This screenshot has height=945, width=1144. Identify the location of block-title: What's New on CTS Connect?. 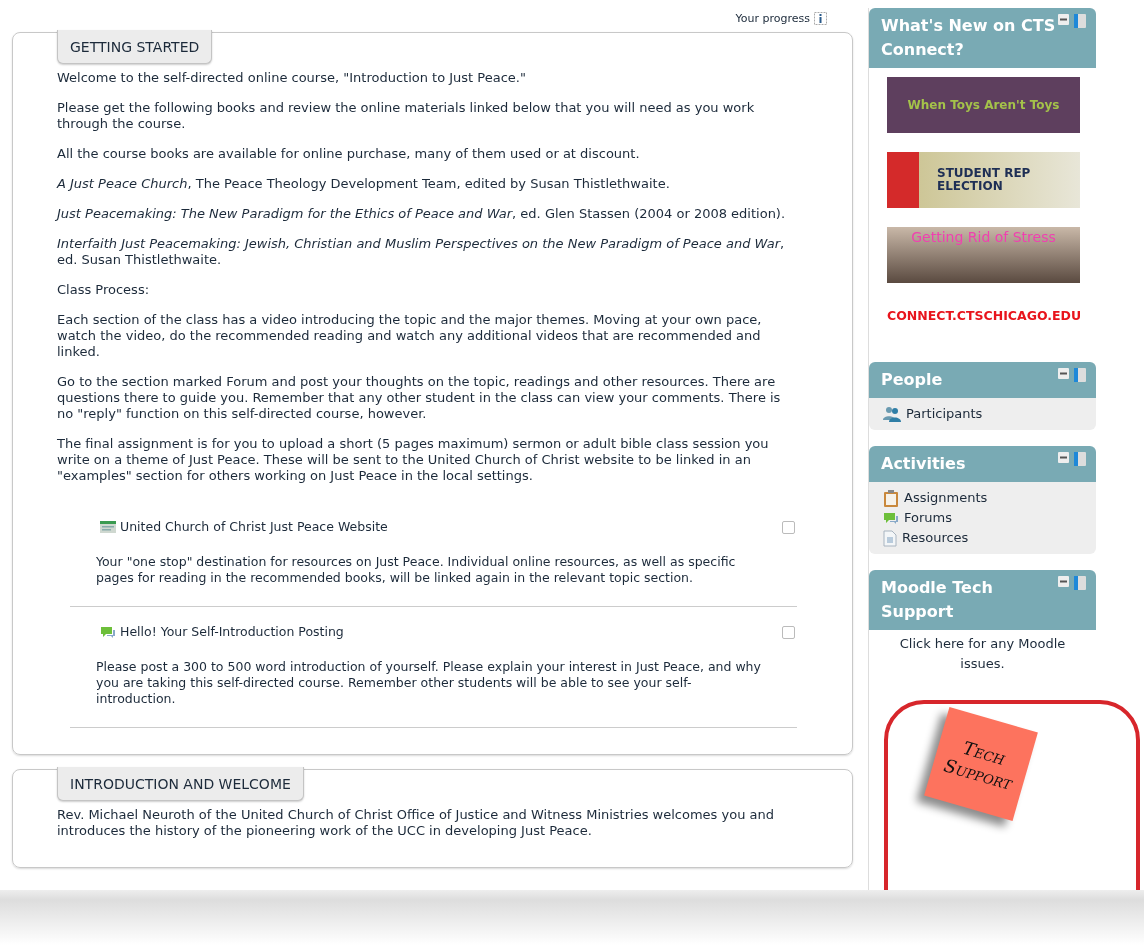
(968, 37).